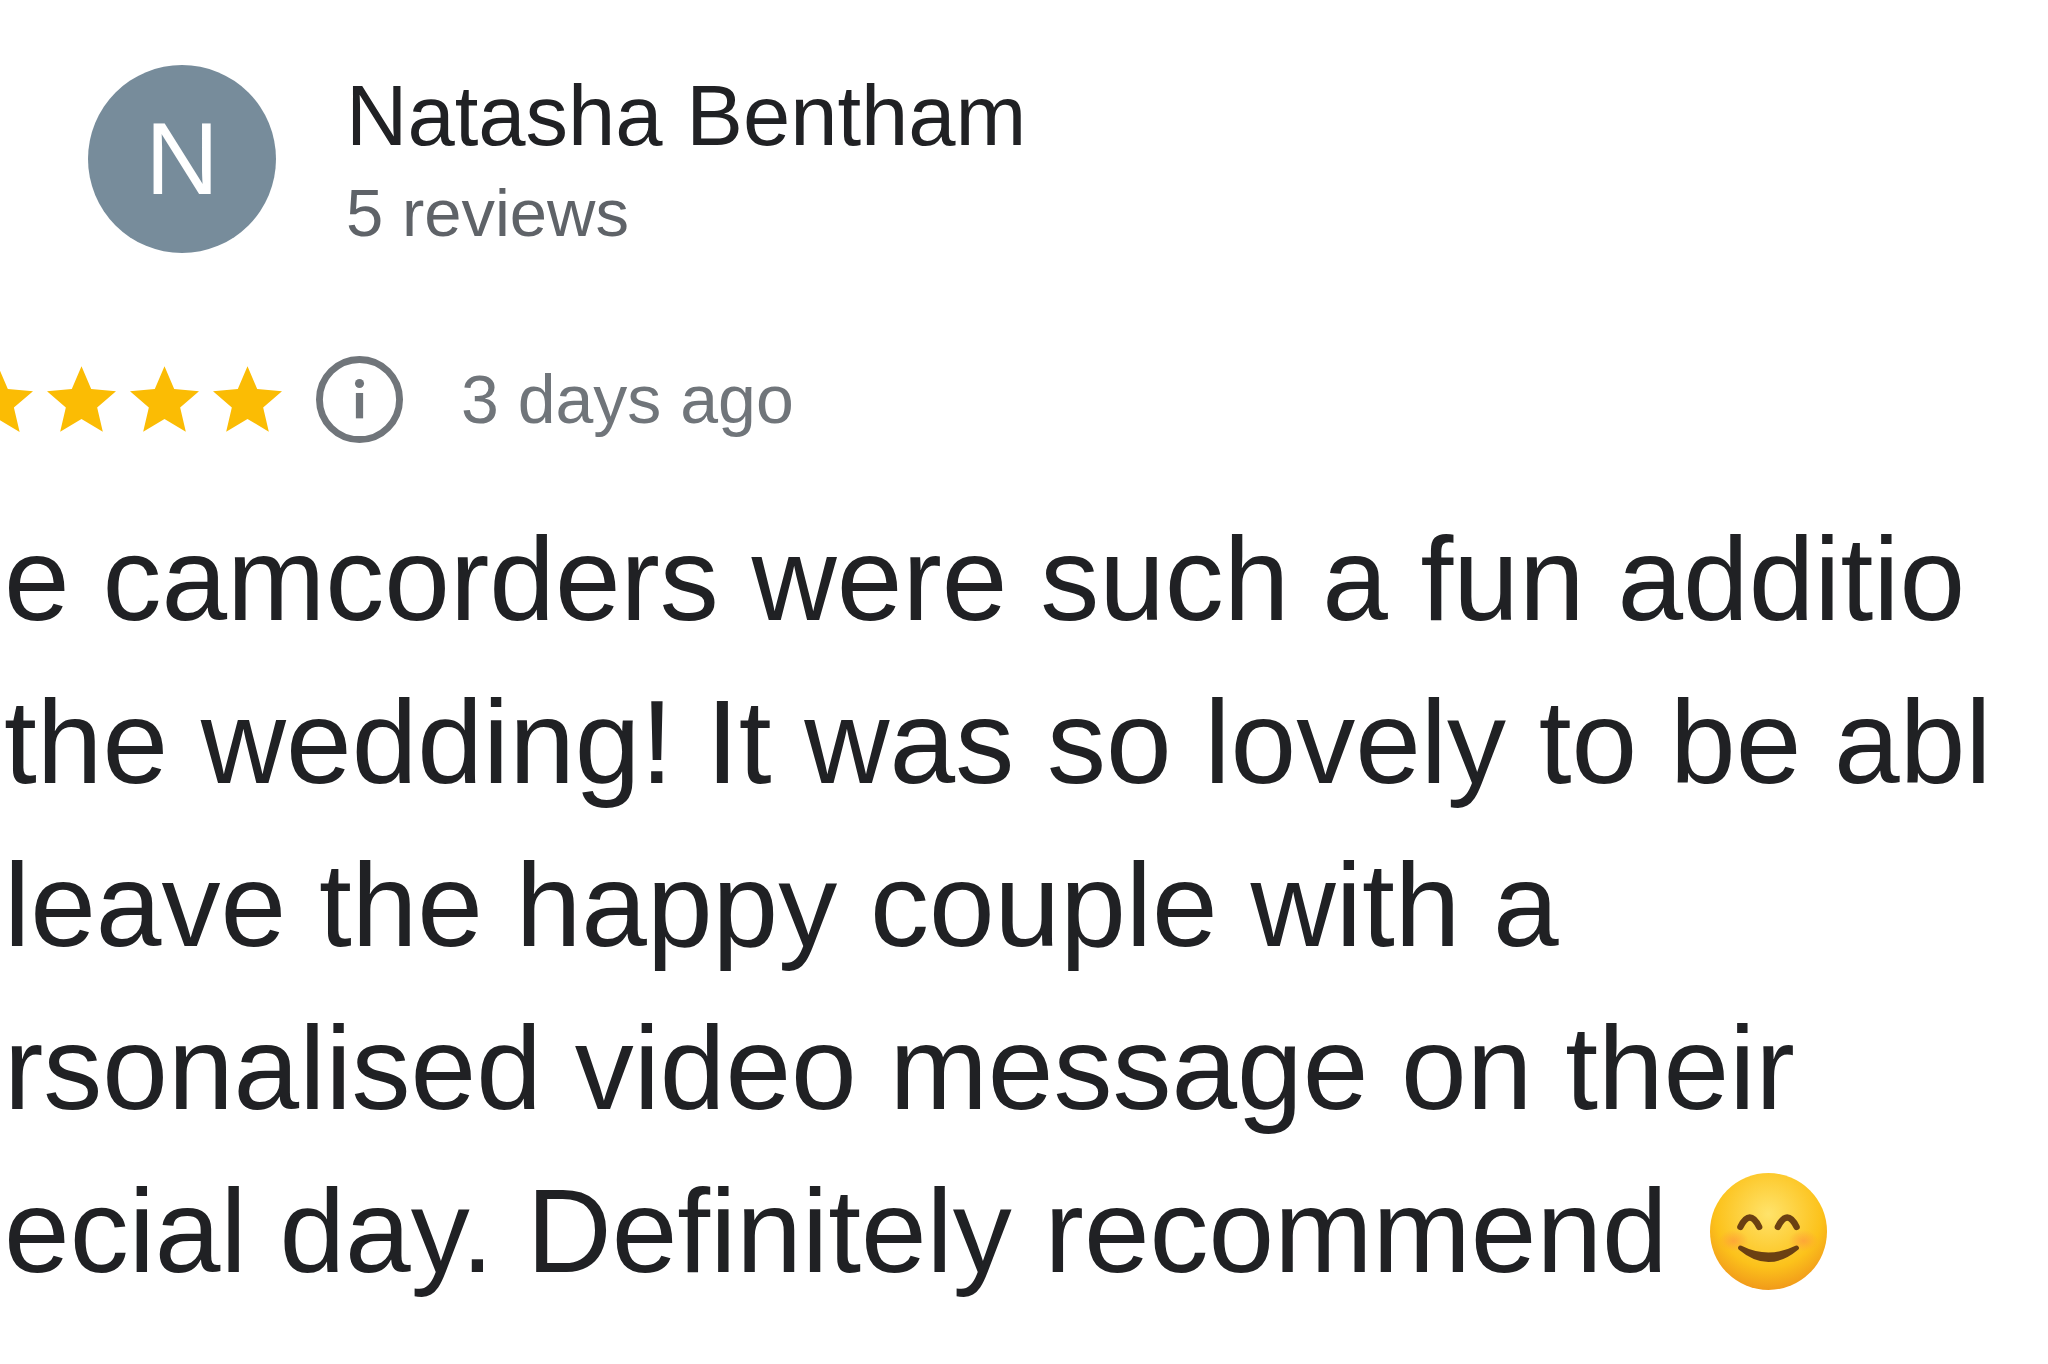 This screenshot has height=1364, width=2048. Describe the element at coordinates (182, 159) in the screenshot. I see `avatar: N` at that location.